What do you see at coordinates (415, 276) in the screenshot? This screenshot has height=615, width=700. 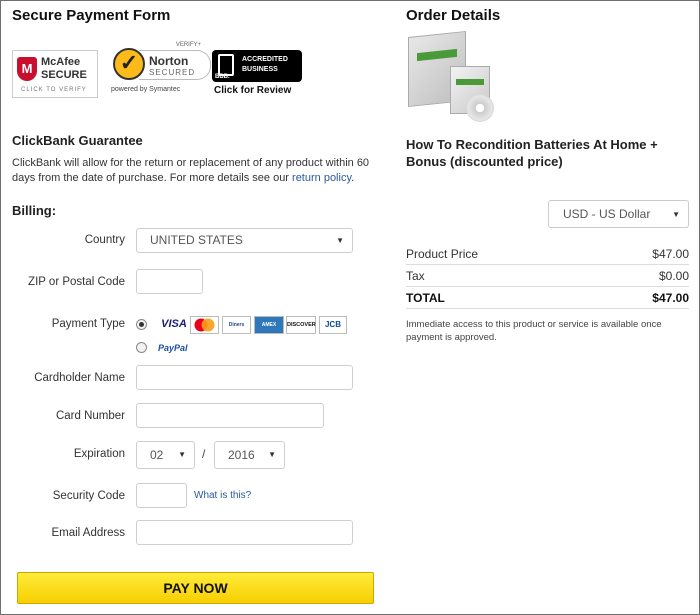 I see `tax-label: Tax` at bounding box center [415, 276].